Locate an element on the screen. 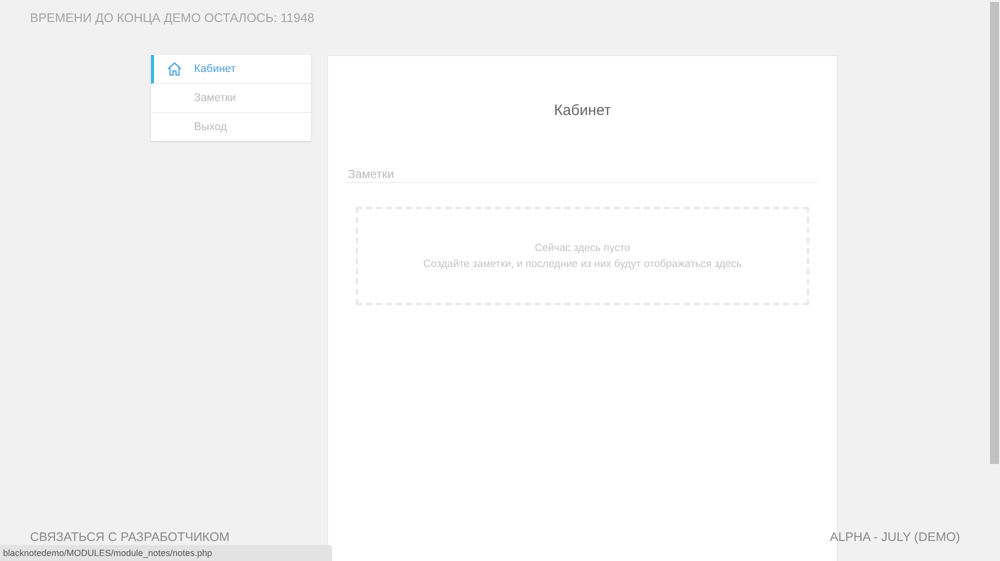 The image size is (1000, 561). sidebar-item: Кабинет is located at coordinates (231, 69).